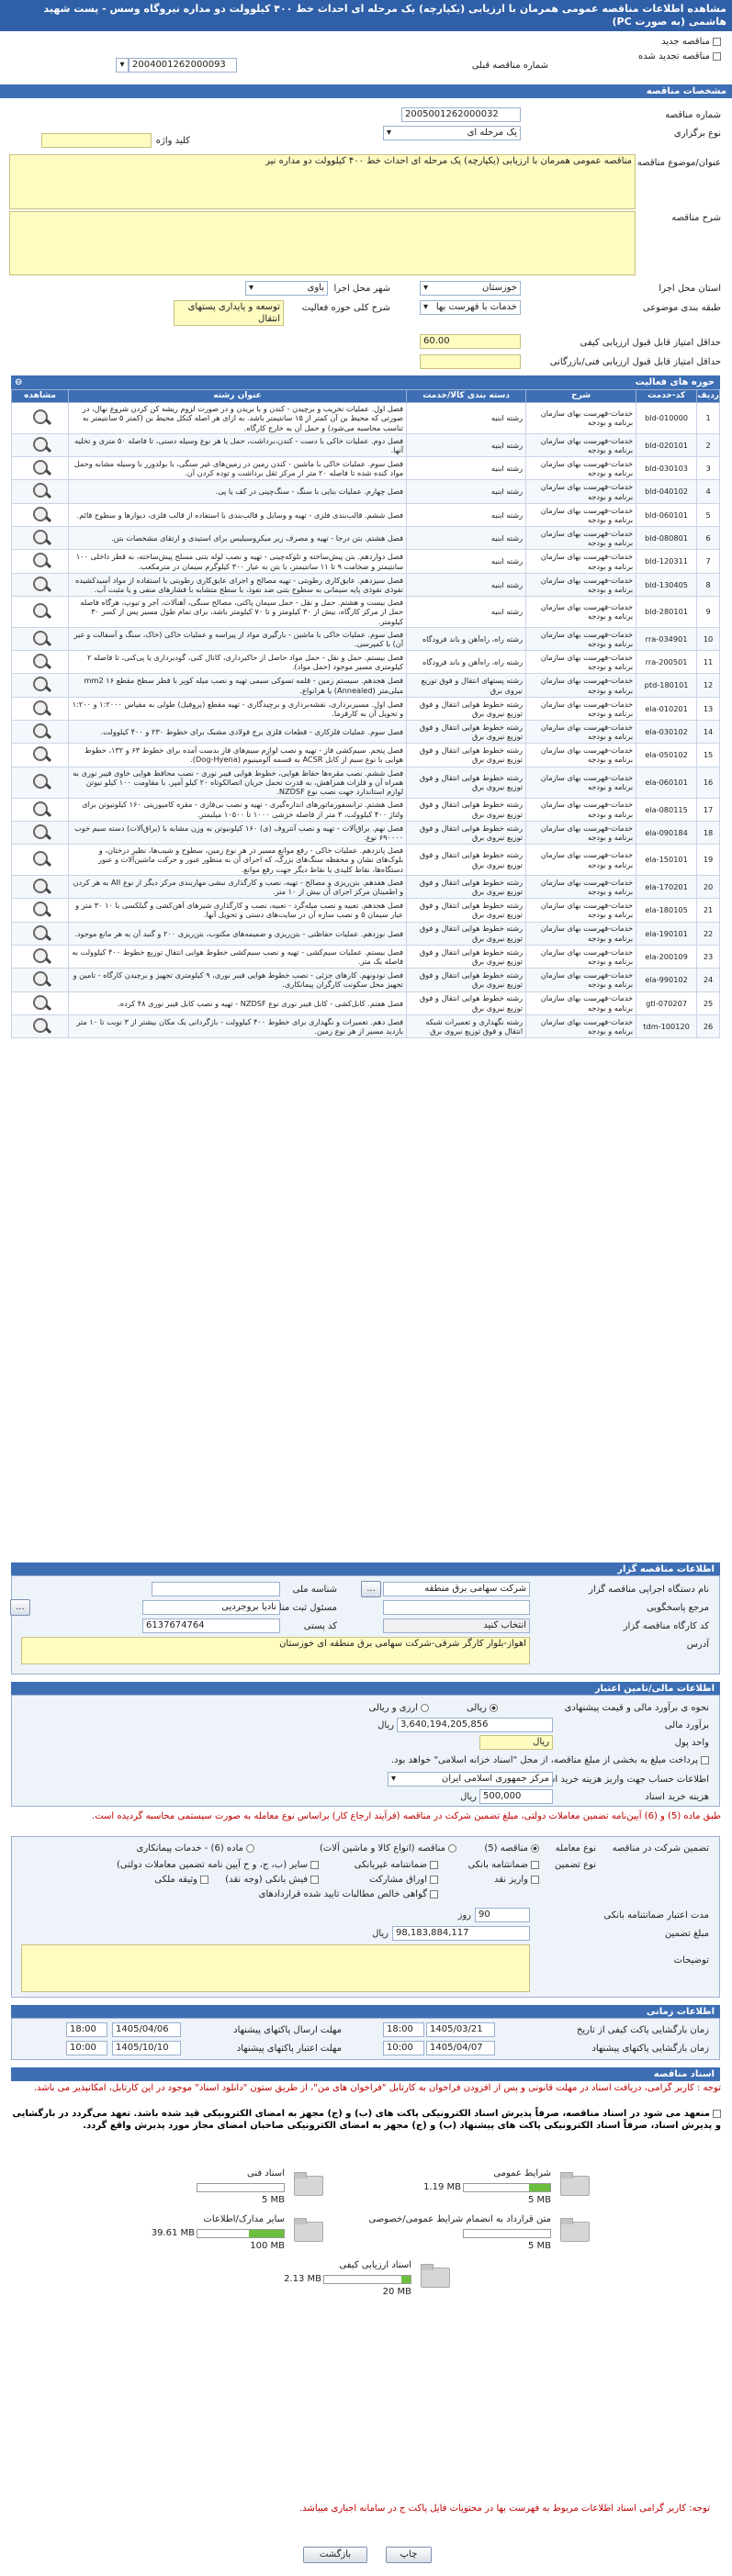 This screenshot has width=732, height=2576. I want to click on collapse-icon: ⊖, so click(18, 382).